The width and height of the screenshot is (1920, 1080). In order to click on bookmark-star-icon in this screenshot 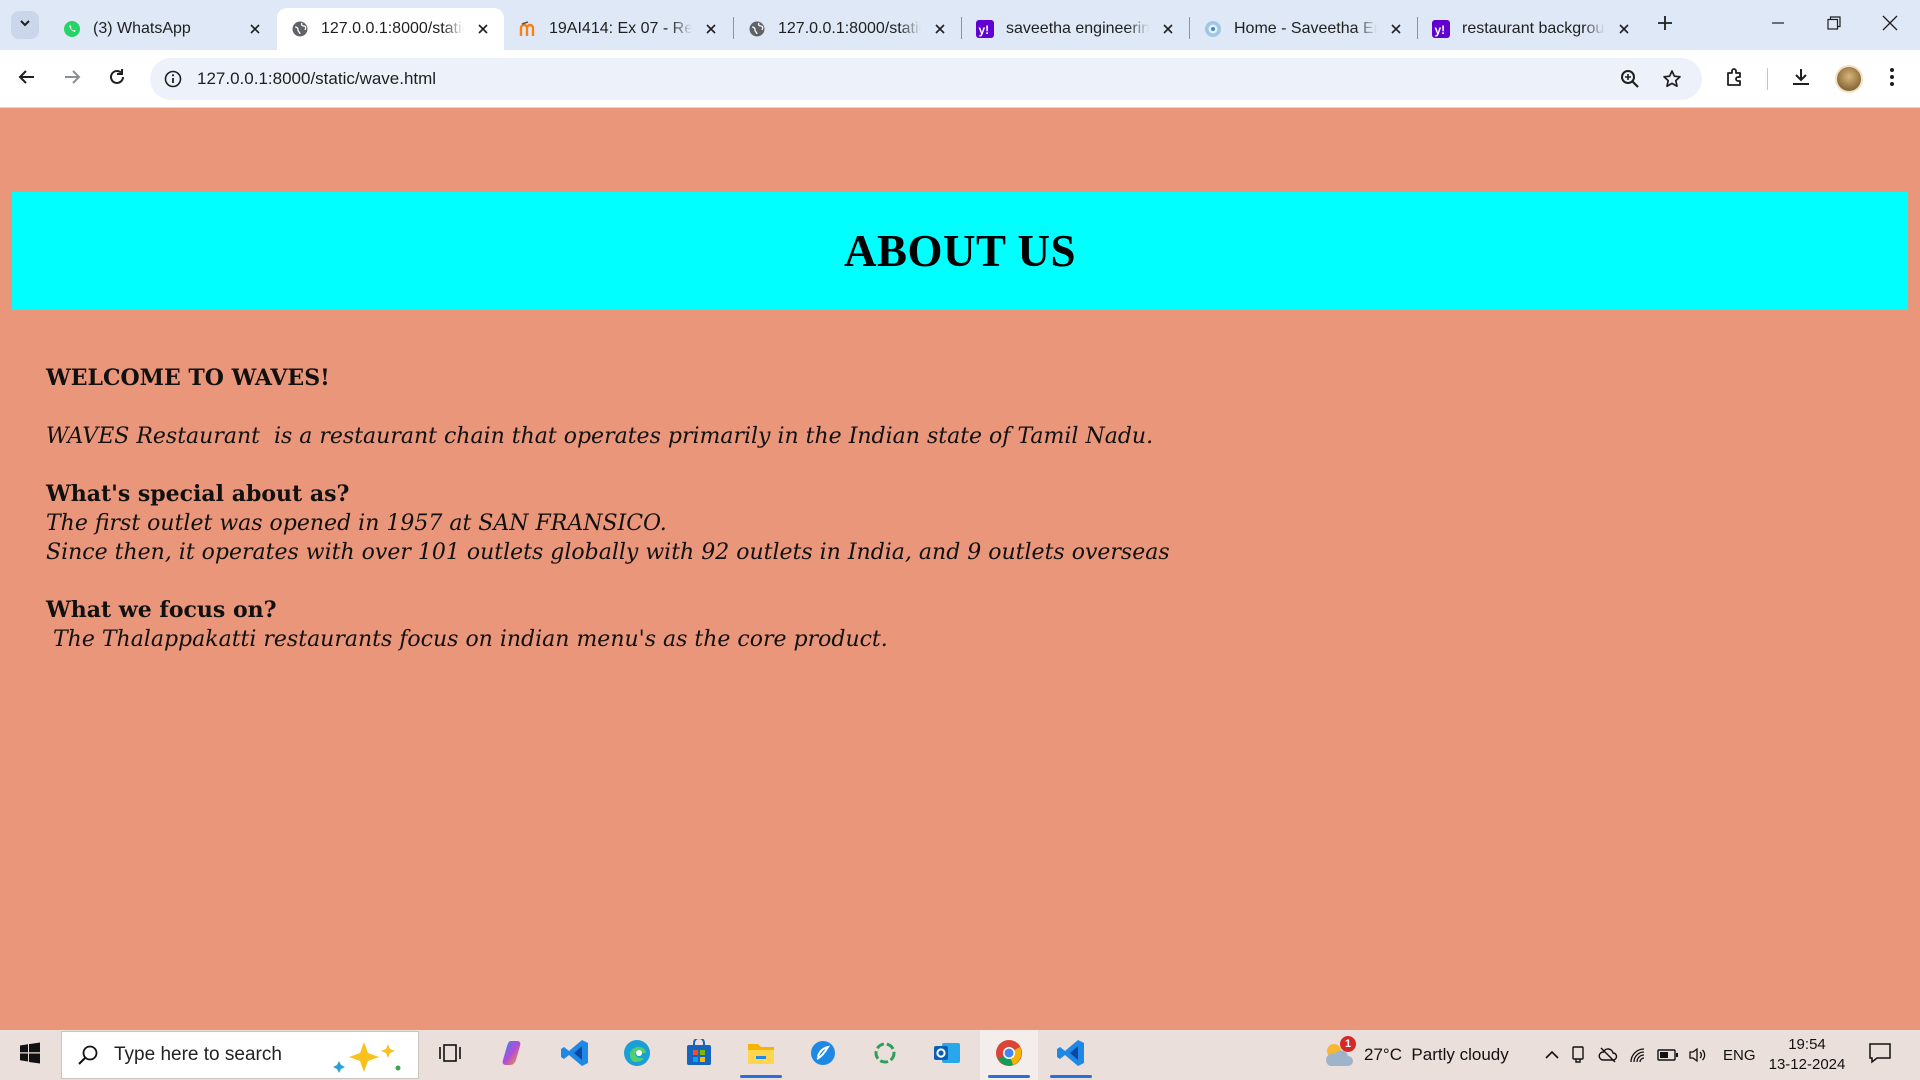, I will do `click(1672, 79)`.